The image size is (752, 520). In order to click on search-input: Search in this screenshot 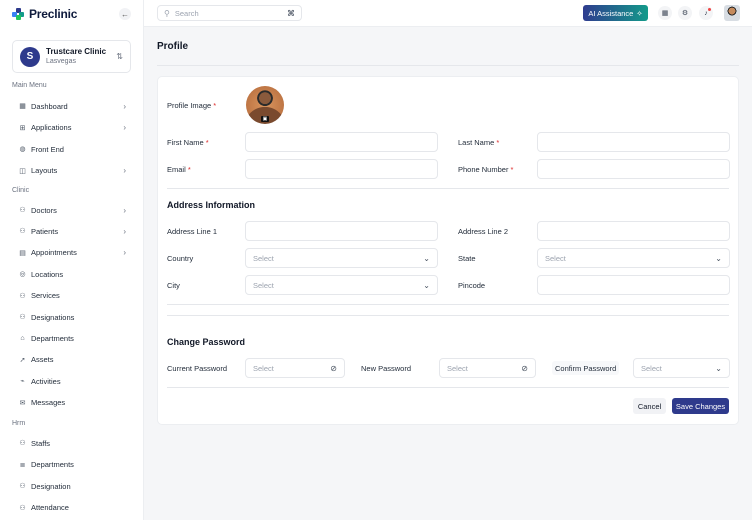, I will do `click(231, 13)`.